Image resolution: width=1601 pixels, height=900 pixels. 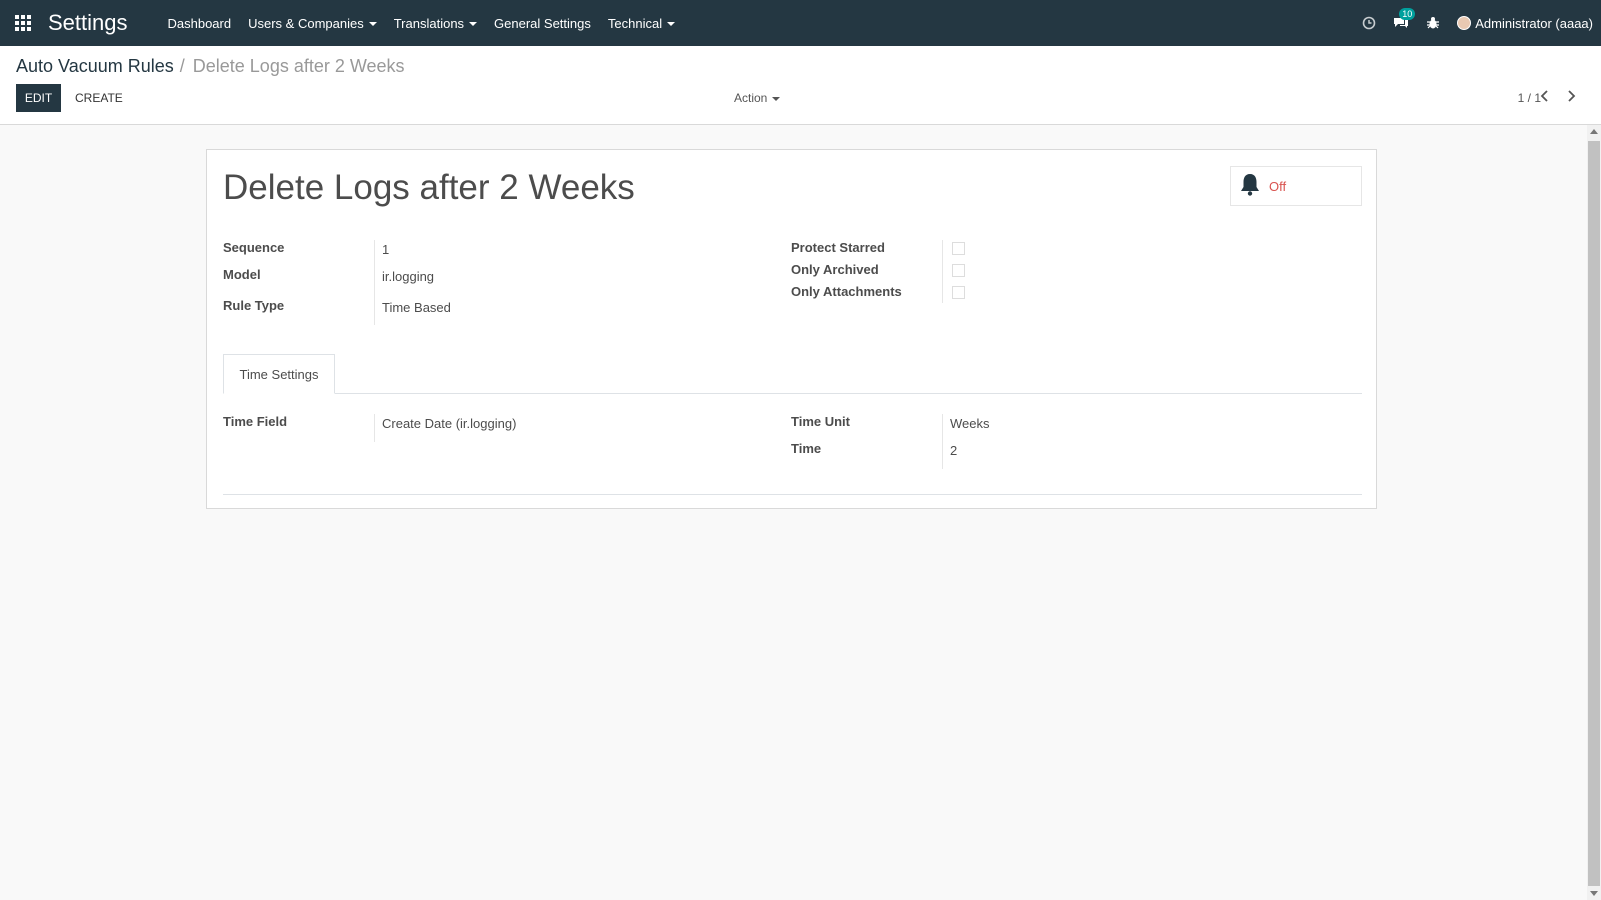 What do you see at coordinates (1594, 893) in the screenshot?
I see `scroll-down-arrow-icon` at bounding box center [1594, 893].